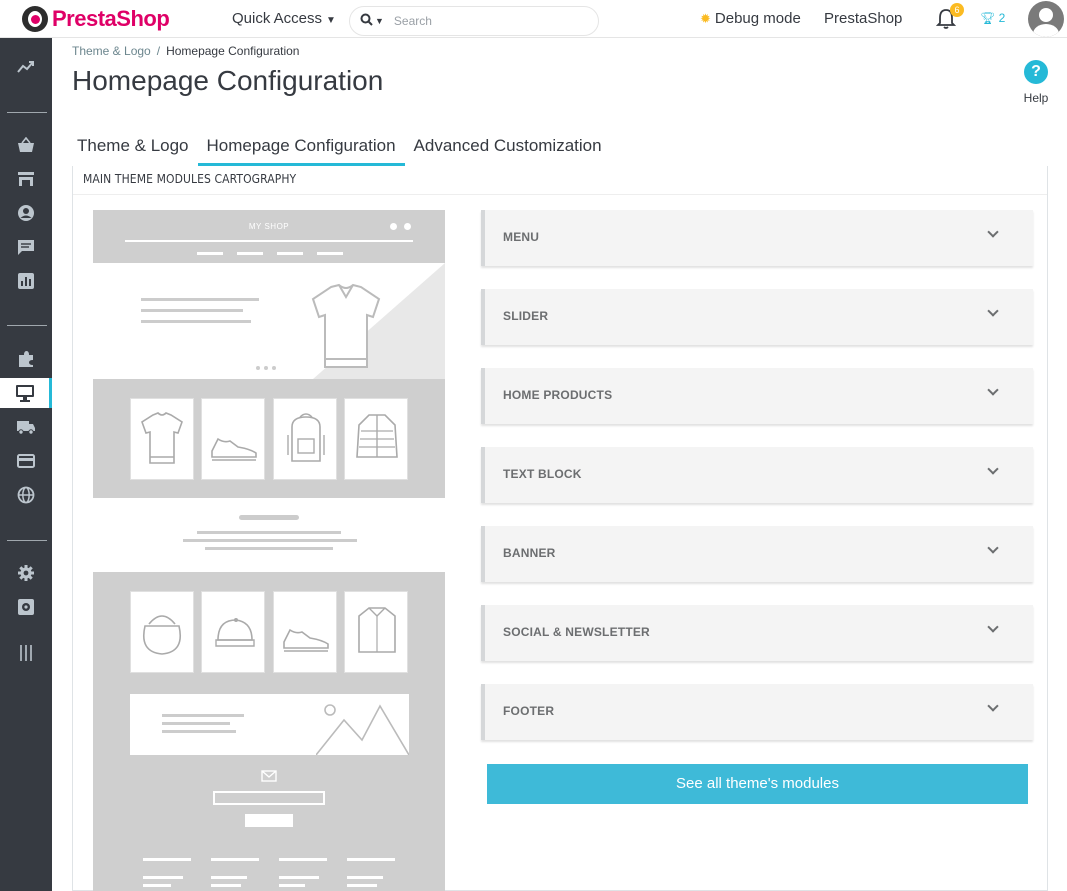  Describe the element at coordinates (269, 438) in the screenshot. I see `mock-home-products` at that location.